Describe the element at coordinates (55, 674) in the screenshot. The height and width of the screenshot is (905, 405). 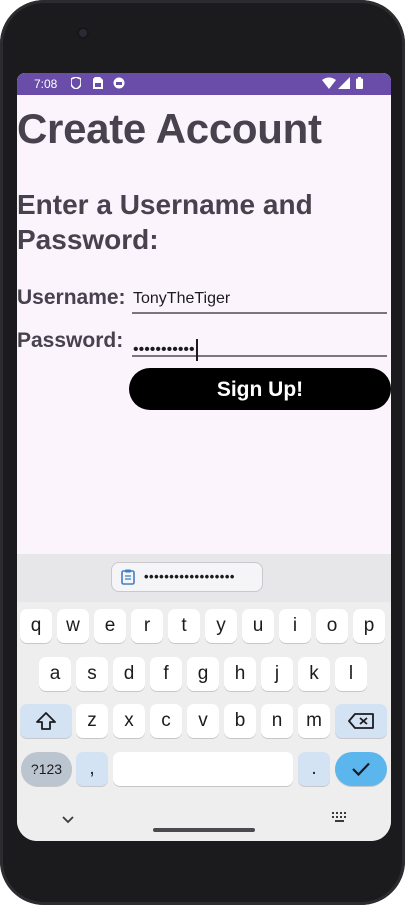
I see `key-a: a` at that location.